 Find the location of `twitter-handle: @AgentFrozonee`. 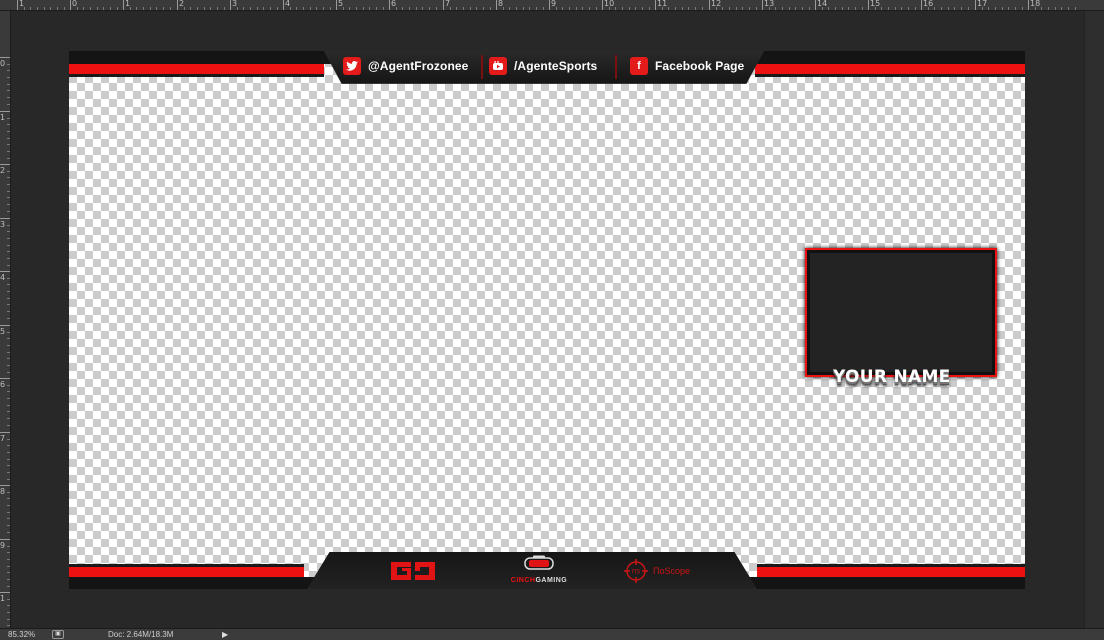

twitter-handle: @AgentFrozonee is located at coordinates (418, 66).